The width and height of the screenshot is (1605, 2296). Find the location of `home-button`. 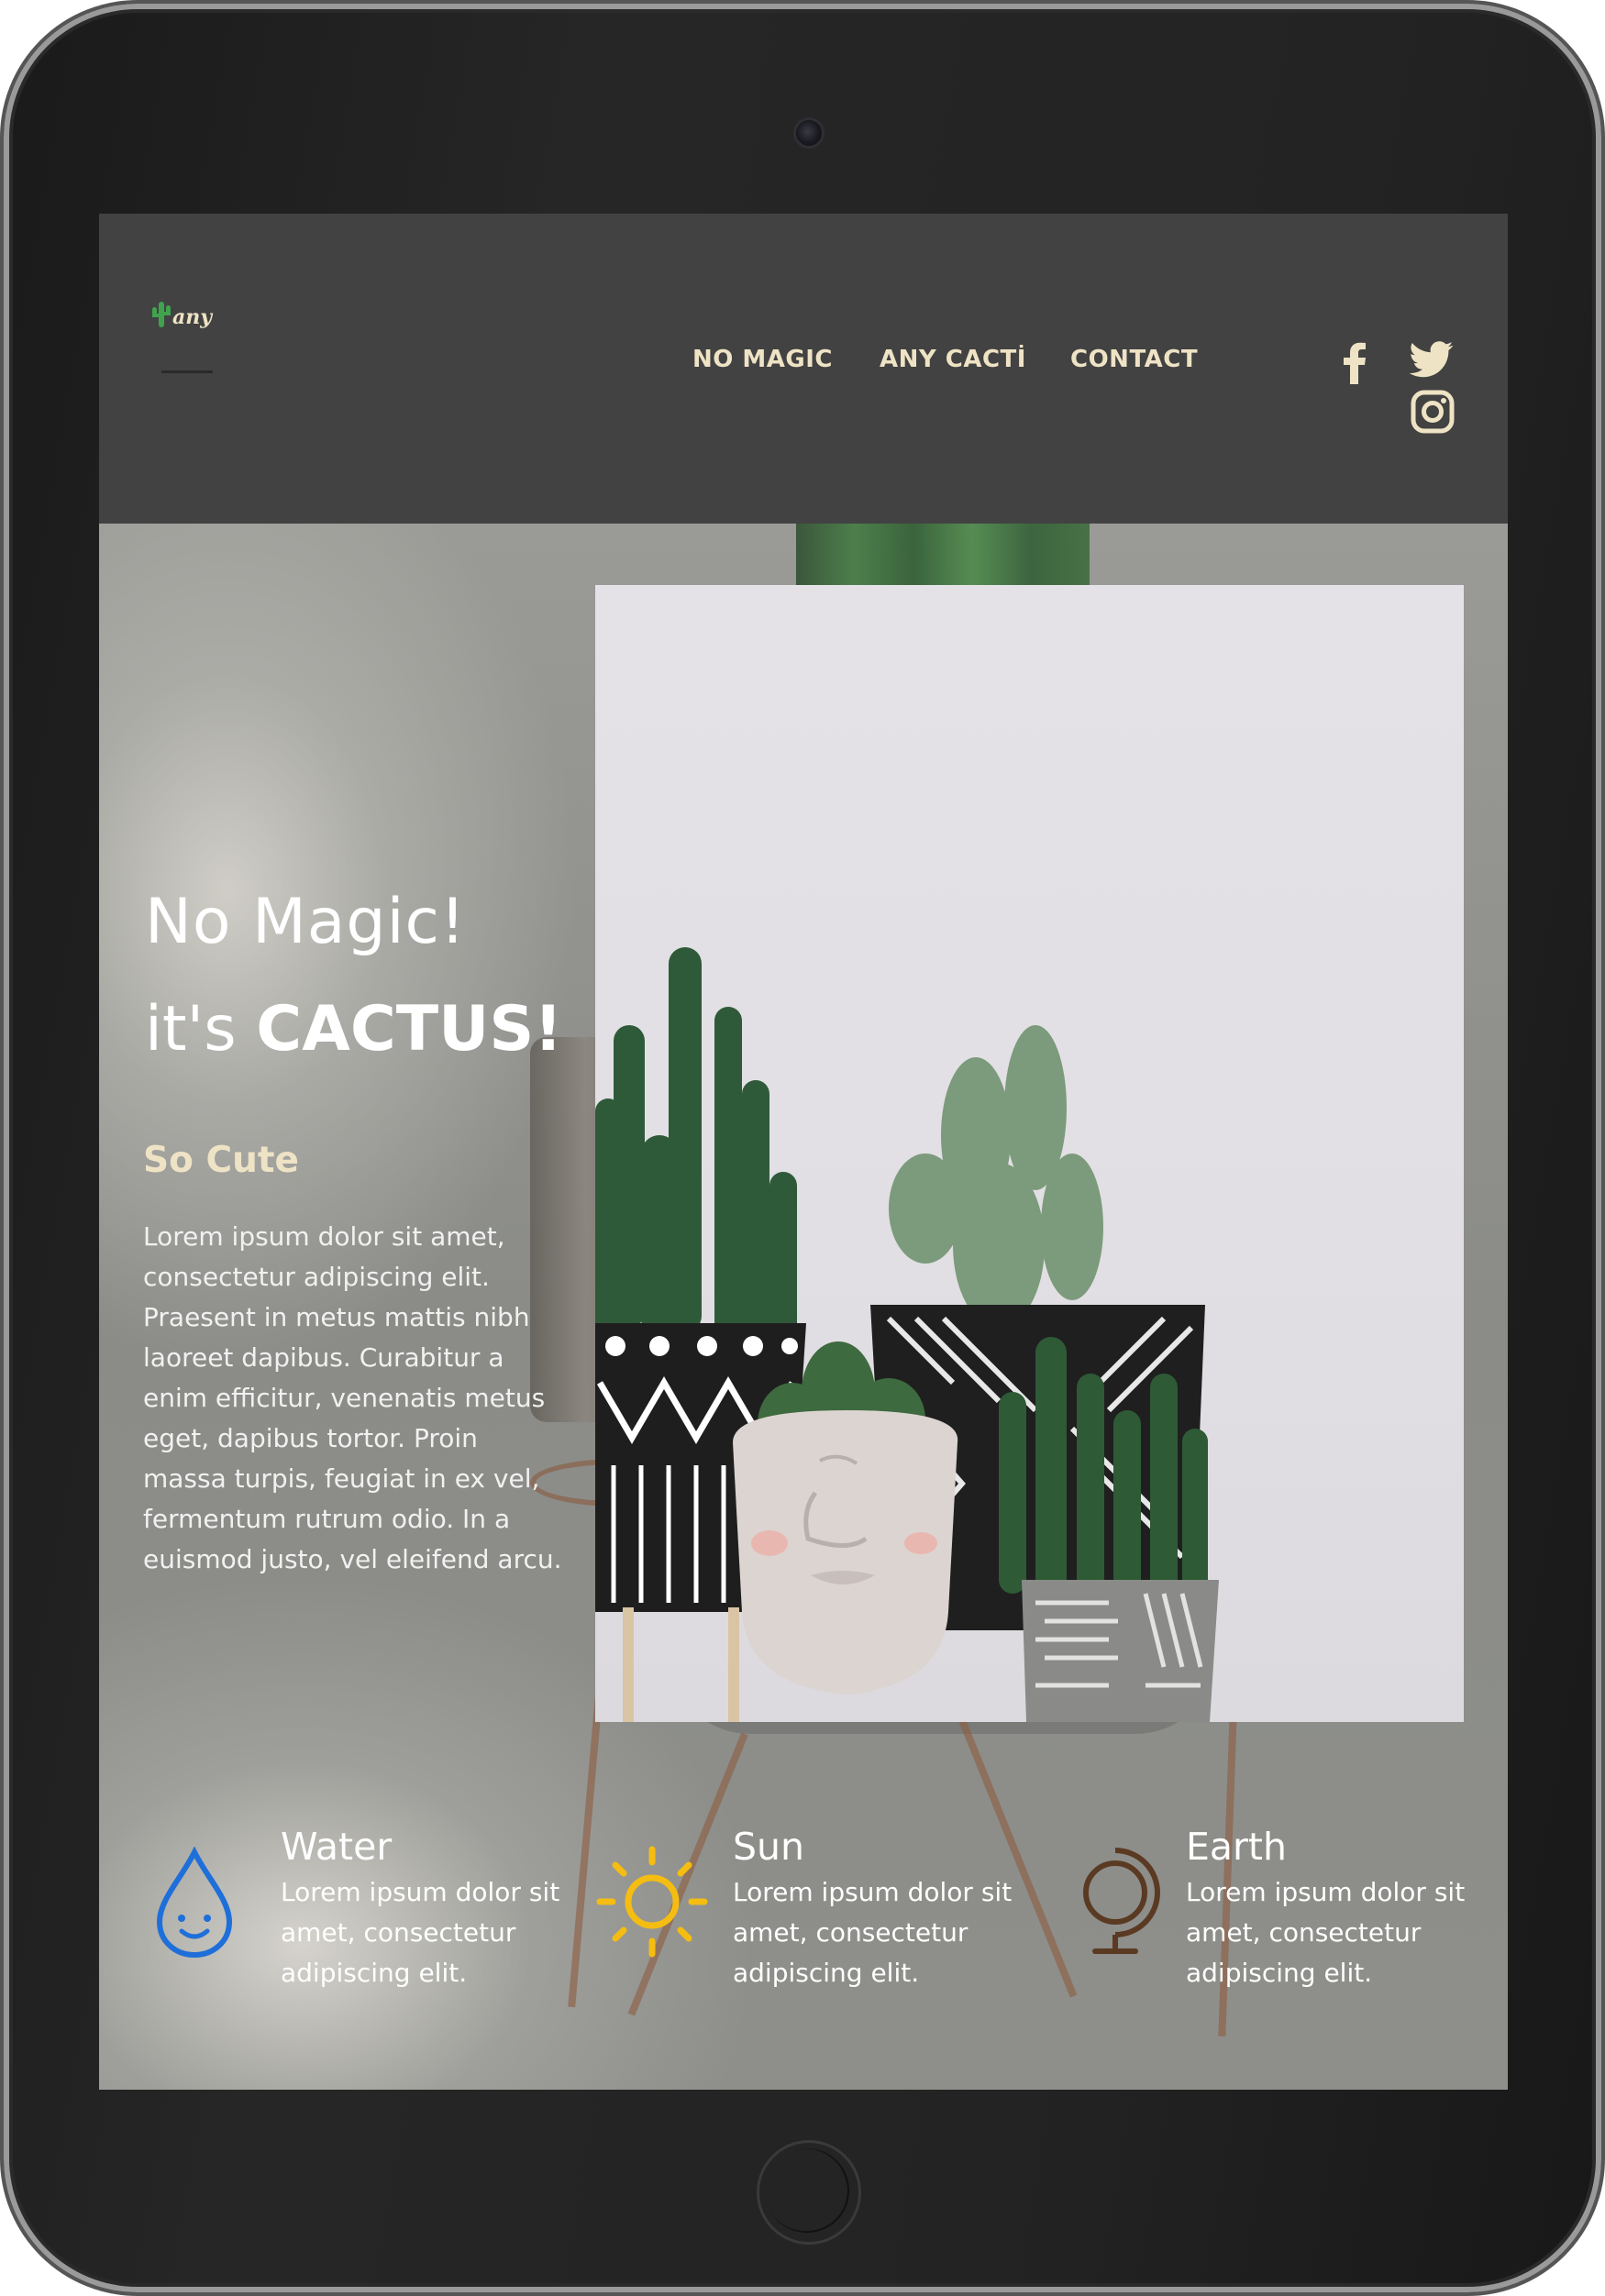

home-button is located at coordinates (809, 2192).